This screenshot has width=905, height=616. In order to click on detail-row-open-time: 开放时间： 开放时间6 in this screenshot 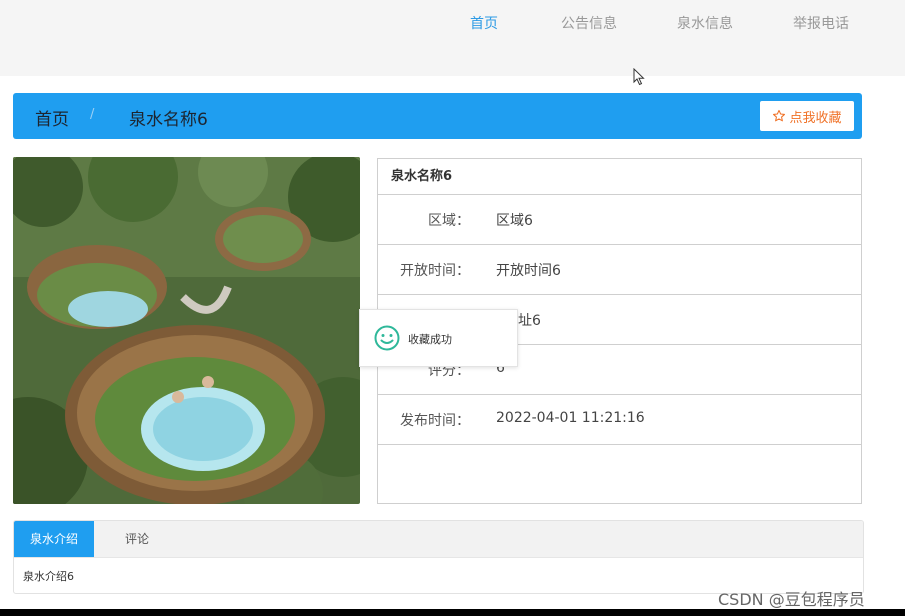, I will do `click(619, 270)`.